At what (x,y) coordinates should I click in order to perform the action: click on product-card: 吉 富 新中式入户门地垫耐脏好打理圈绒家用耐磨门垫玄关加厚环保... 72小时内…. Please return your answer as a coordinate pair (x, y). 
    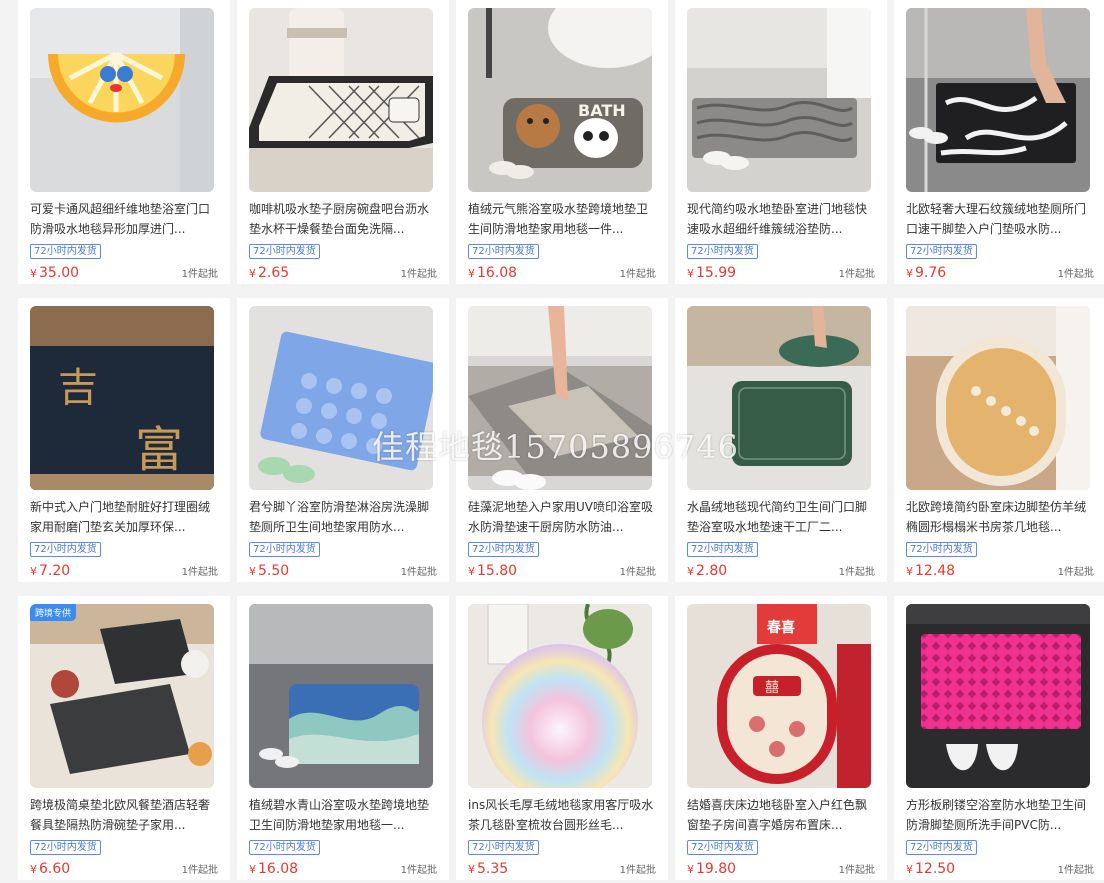
    Looking at the image, I should click on (124, 440).